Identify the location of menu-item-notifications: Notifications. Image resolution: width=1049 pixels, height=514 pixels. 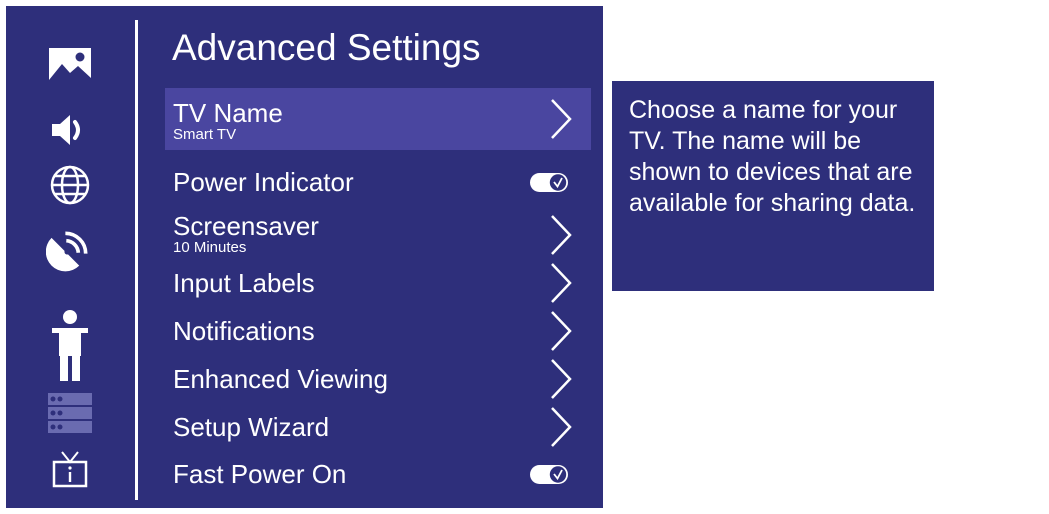
(378, 328).